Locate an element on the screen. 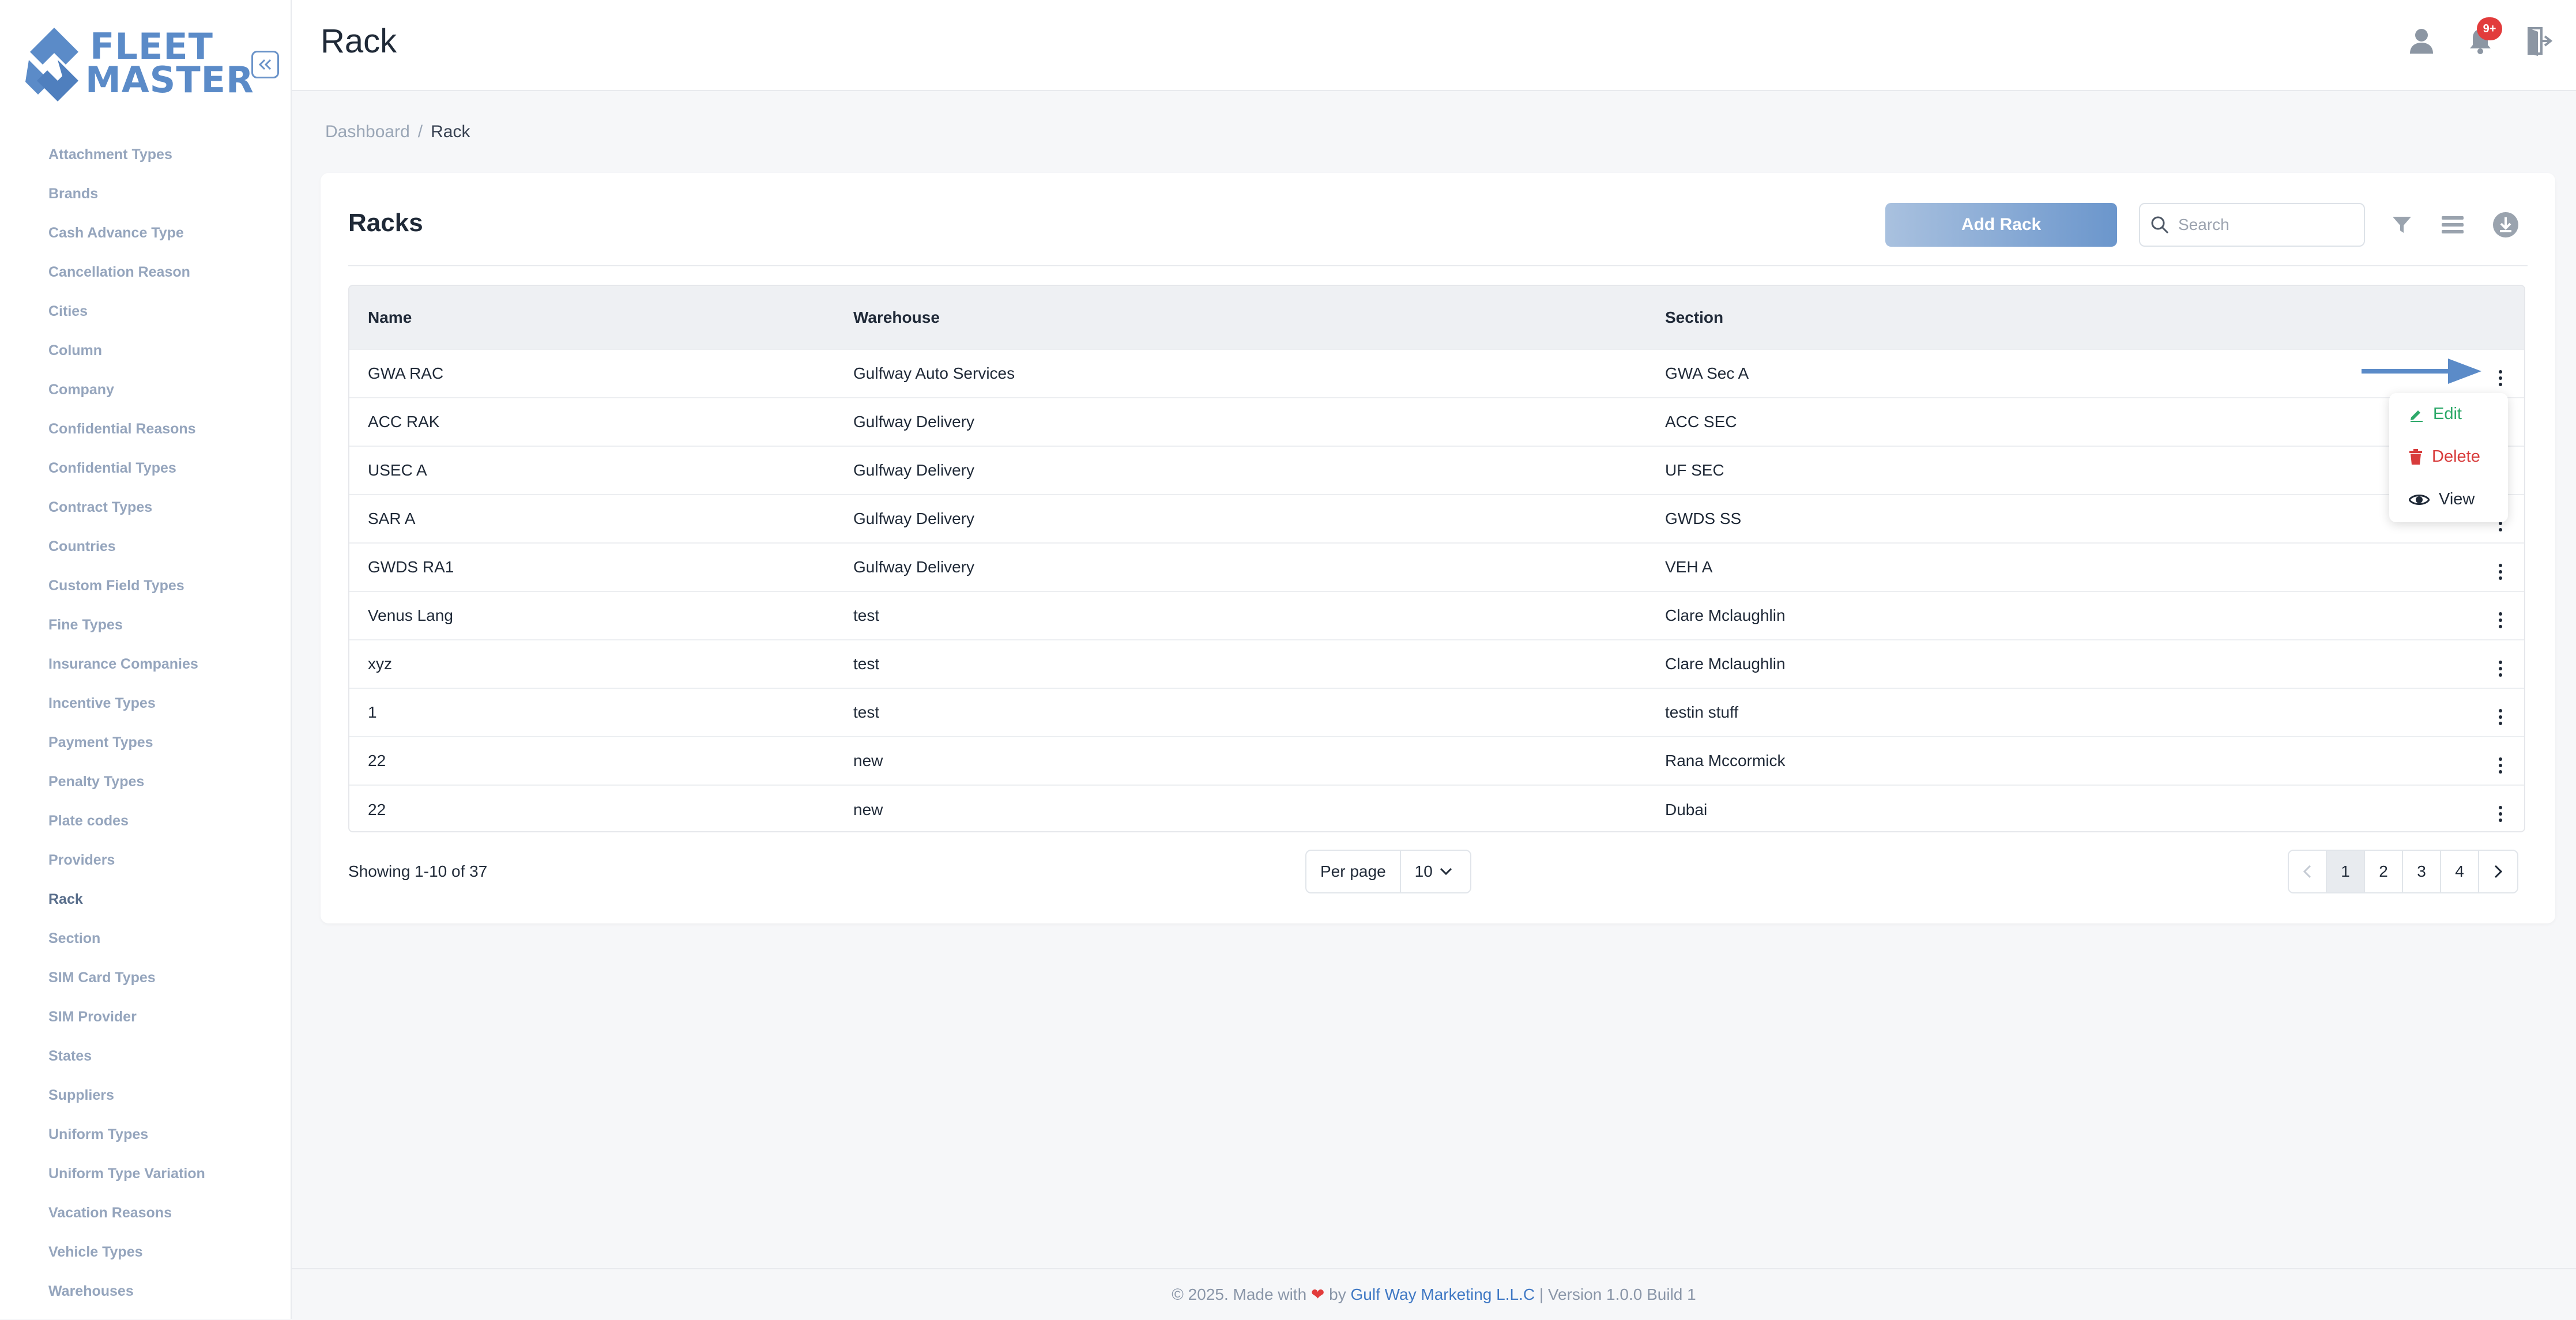 The height and width of the screenshot is (1320, 2576). pagination: 1 2 3 4 is located at coordinates (2403, 871).